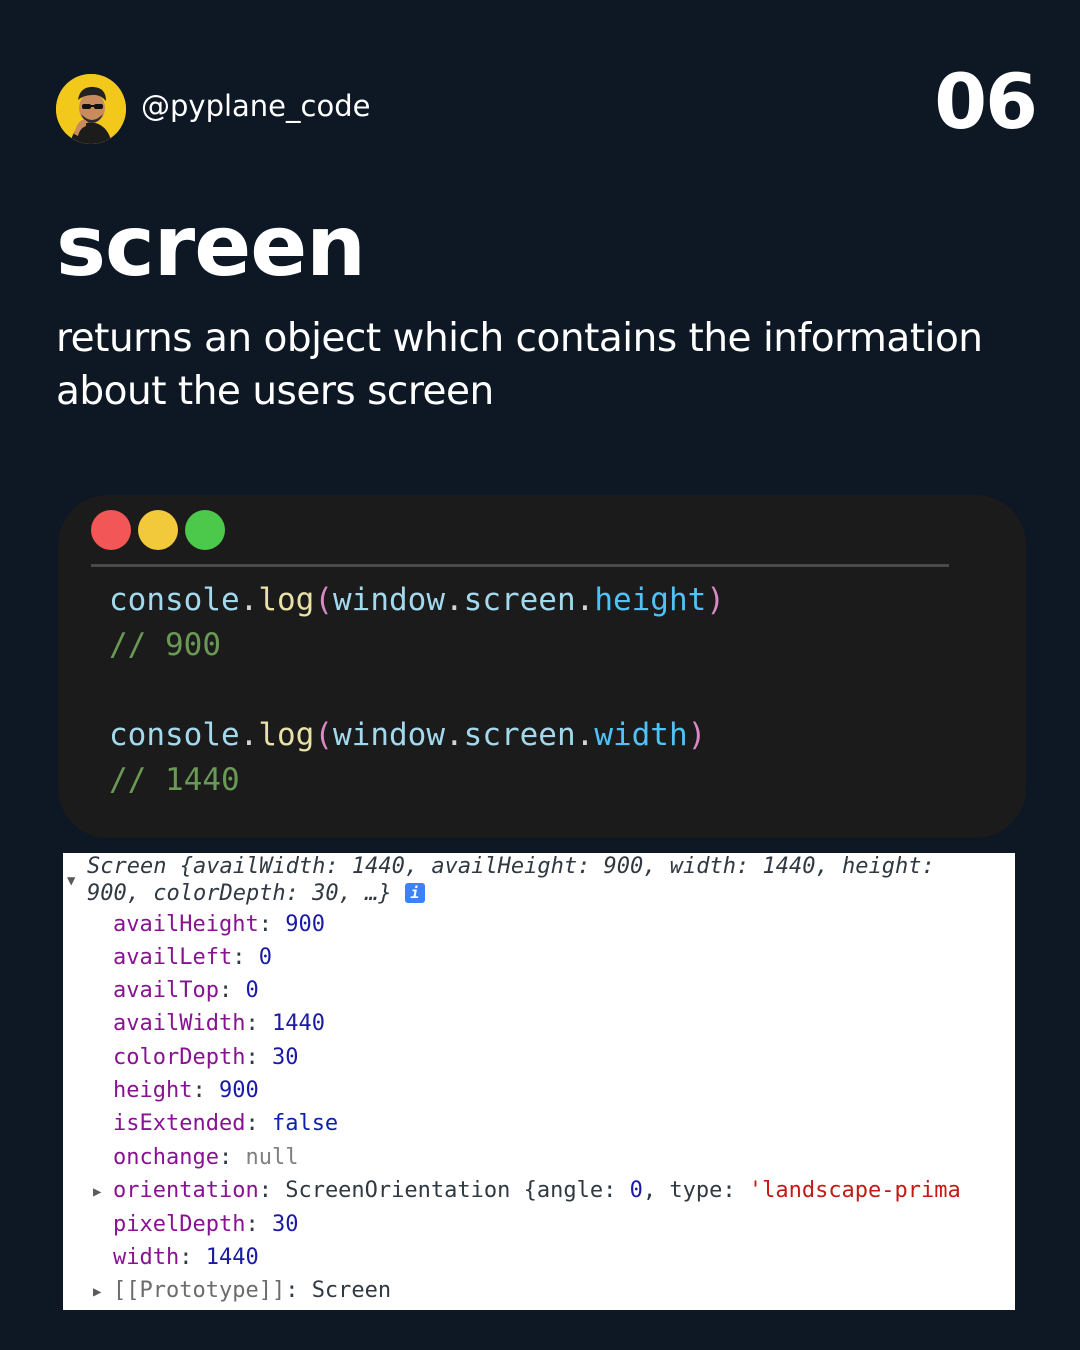 Image resolution: width=1080 pixels, height=1350 pixels. Describe the element at coordinates (97, 1192) in the screenshot. I see `expand-orientation-icon: ▶` at that location.